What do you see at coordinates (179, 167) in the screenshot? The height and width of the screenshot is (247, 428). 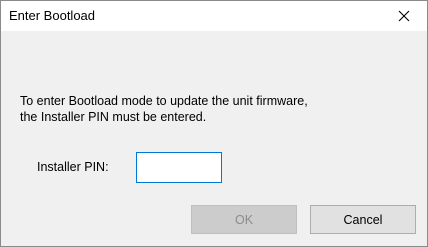 I see `installer-pin-input` at bounding box center [179, 167].